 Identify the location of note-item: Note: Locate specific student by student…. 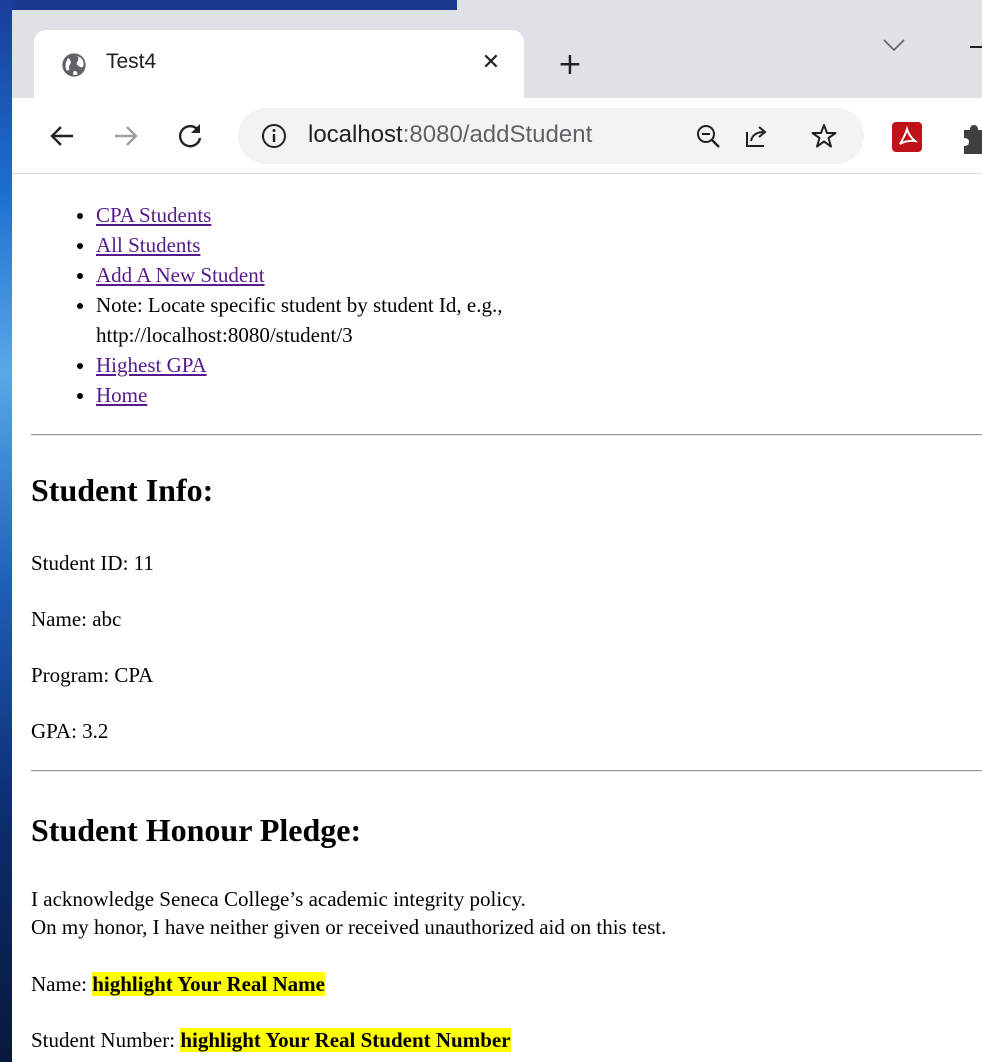
(406, 320).